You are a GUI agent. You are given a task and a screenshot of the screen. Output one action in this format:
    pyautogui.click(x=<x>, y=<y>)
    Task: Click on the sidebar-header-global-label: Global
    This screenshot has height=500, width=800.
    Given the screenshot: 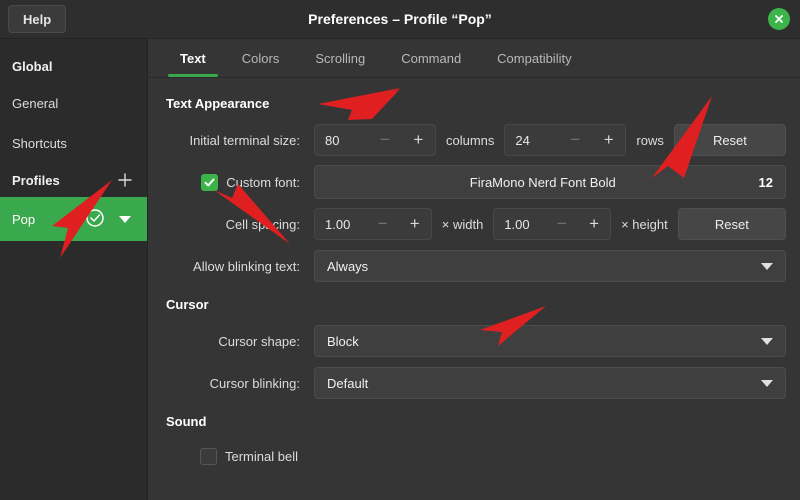 What is the action you would take?
    pyautogui.click(x=32, y=66)
    